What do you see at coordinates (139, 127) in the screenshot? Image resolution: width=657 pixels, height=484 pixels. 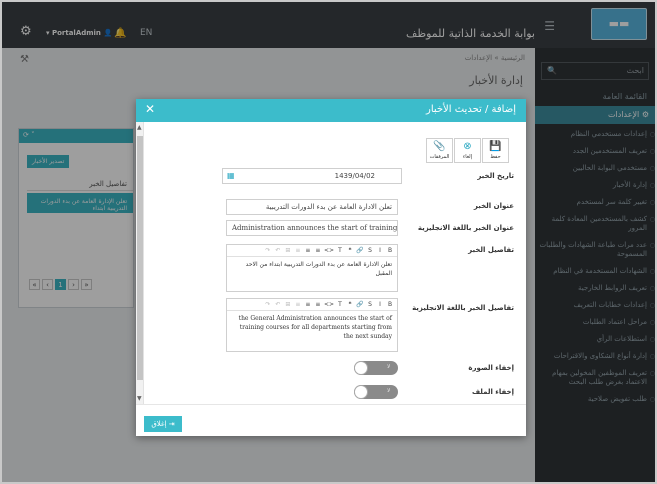 I see `scroll-up-icon: ▲` at bounding box center [139, 127].